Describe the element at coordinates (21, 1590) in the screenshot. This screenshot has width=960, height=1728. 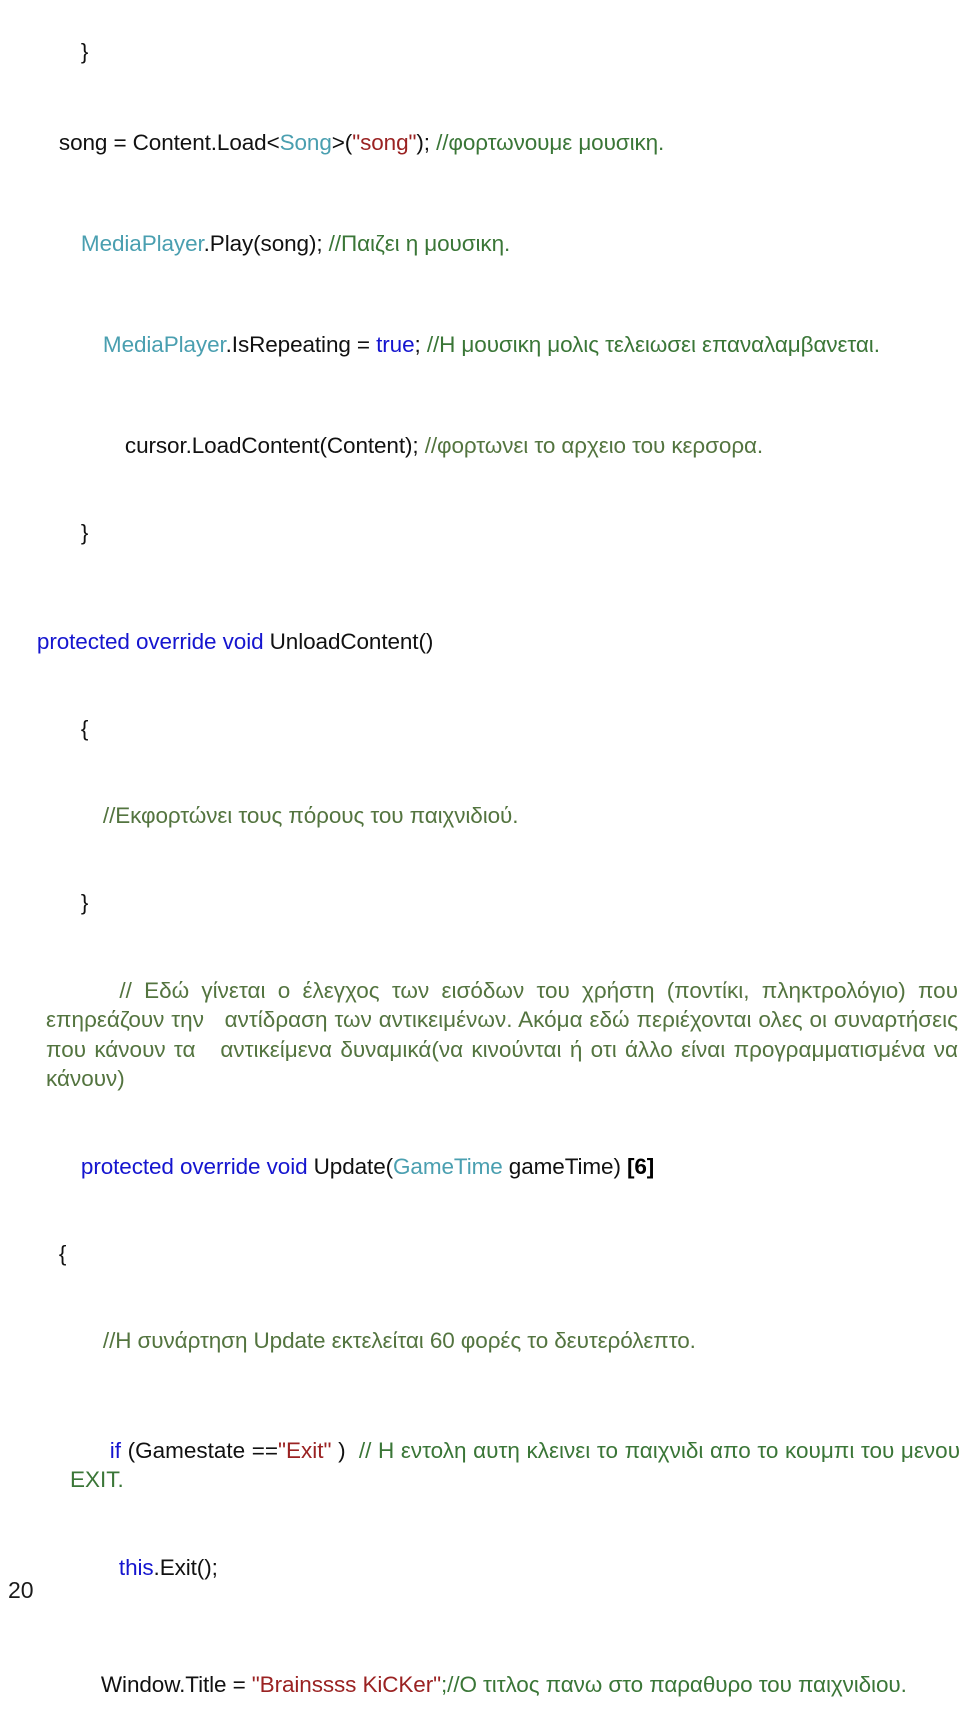
I see `page-number: 20` at that location.